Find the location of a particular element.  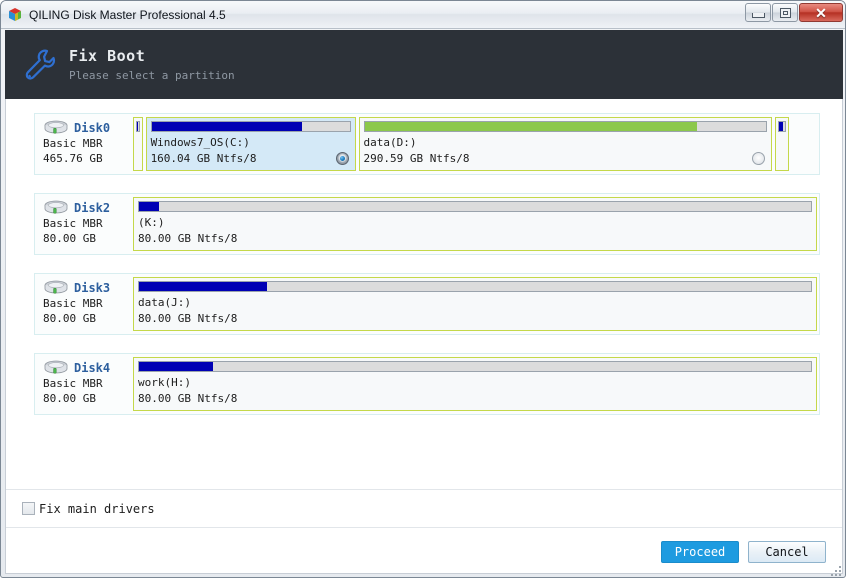

disk-header: Disk2 is located at coordinates (88, 207).